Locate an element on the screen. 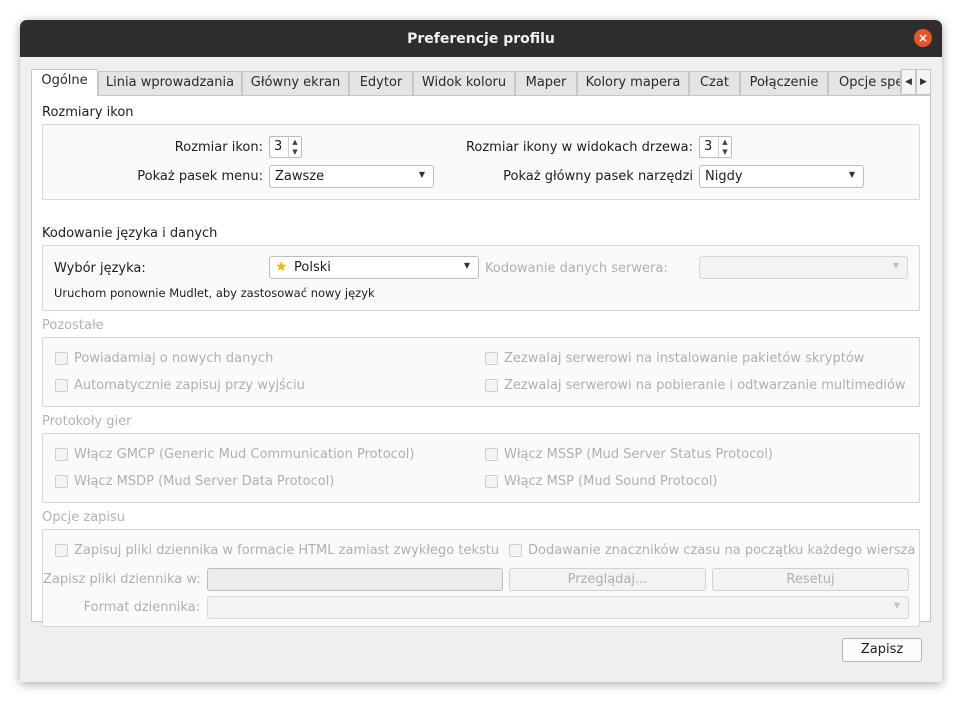 Image resolution: width=969 pixels, height=710 pixels. msp-checkbox is located at coordinates (491, 481).